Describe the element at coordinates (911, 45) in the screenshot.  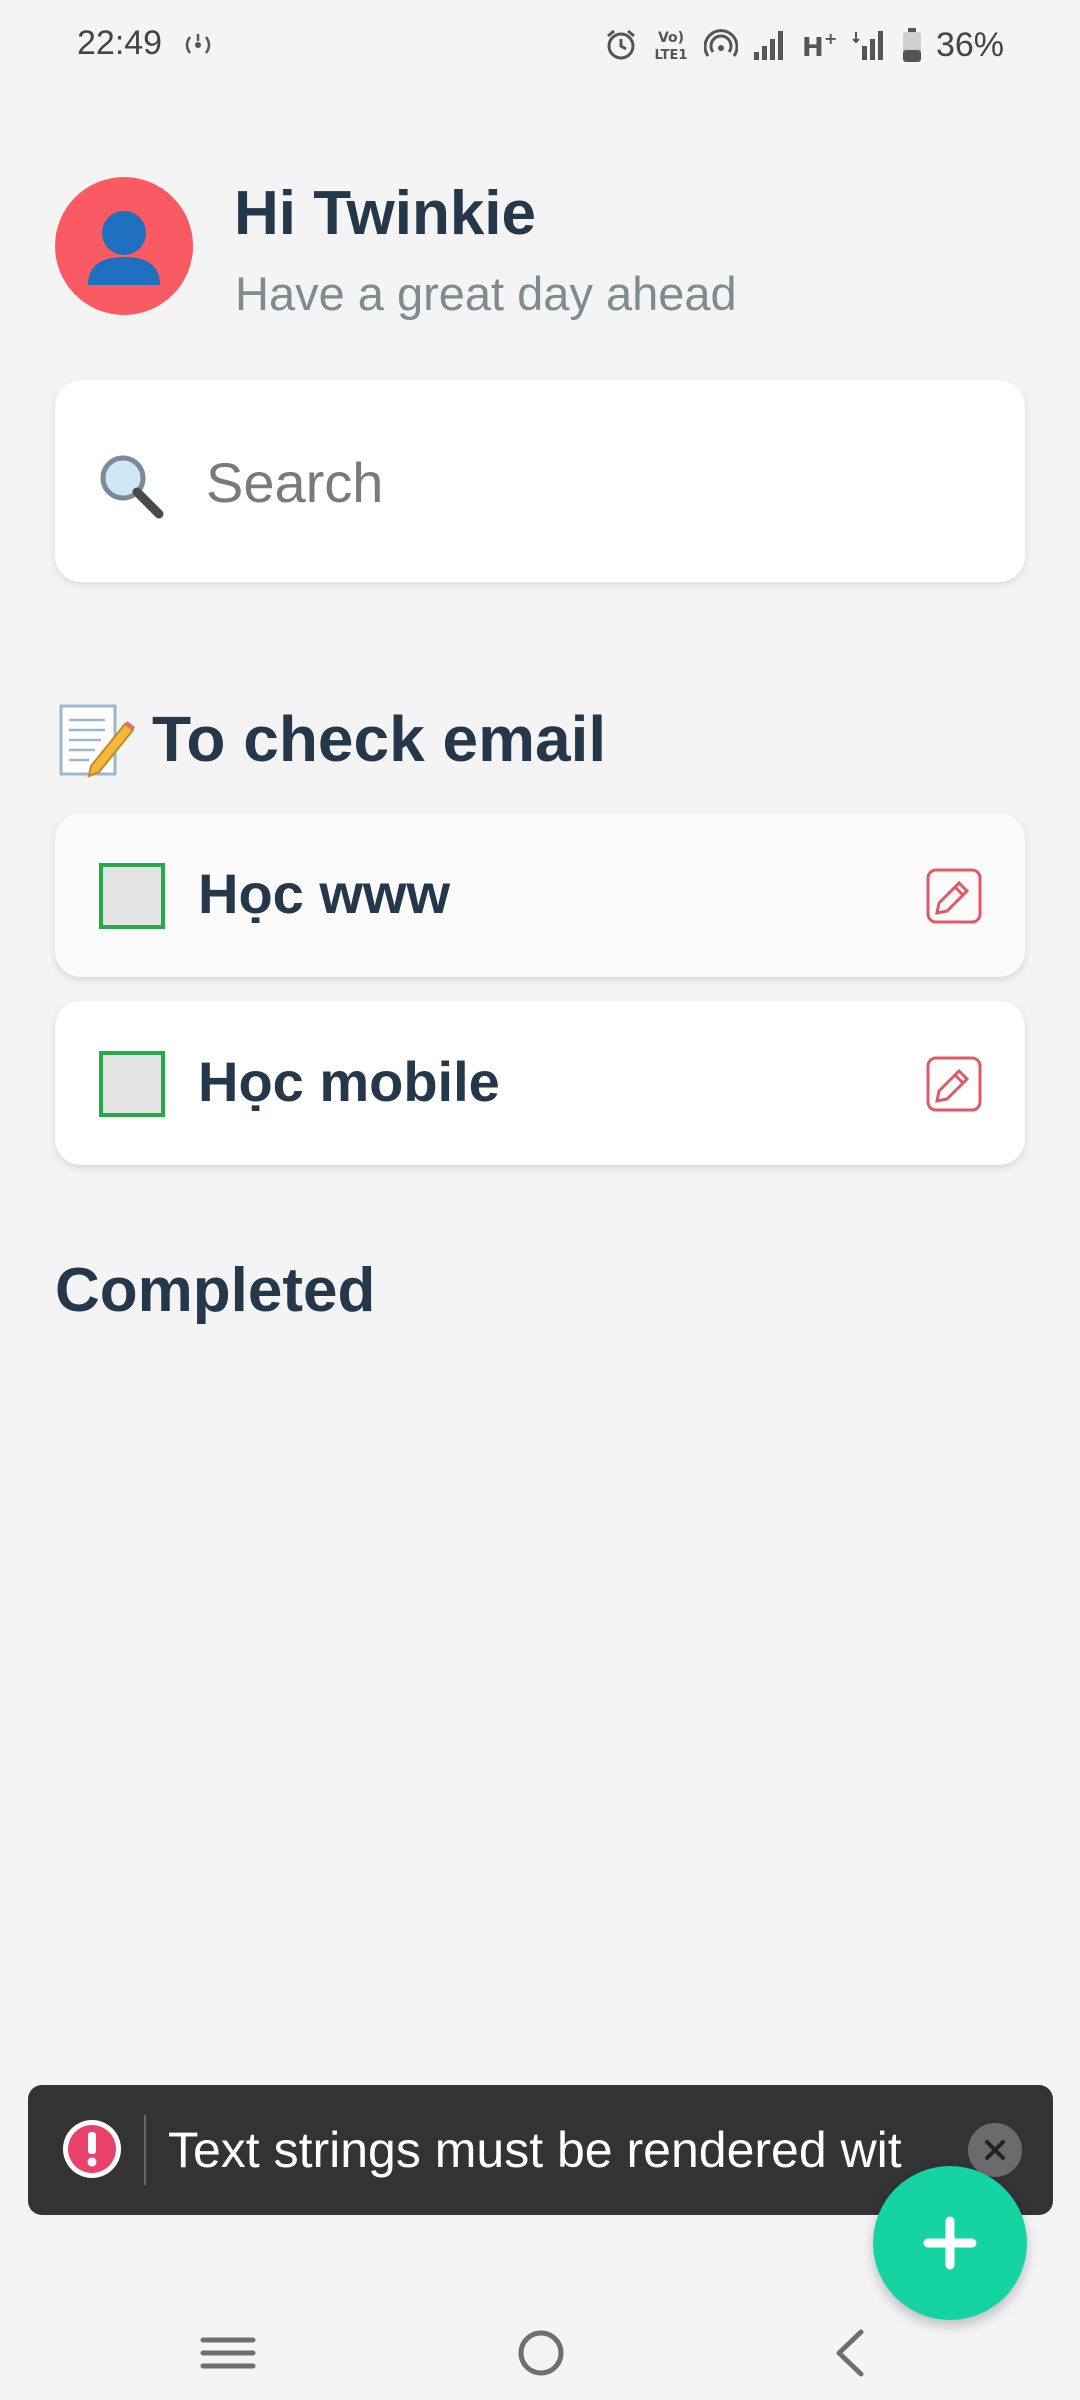
I see `battery-icon` at that location.